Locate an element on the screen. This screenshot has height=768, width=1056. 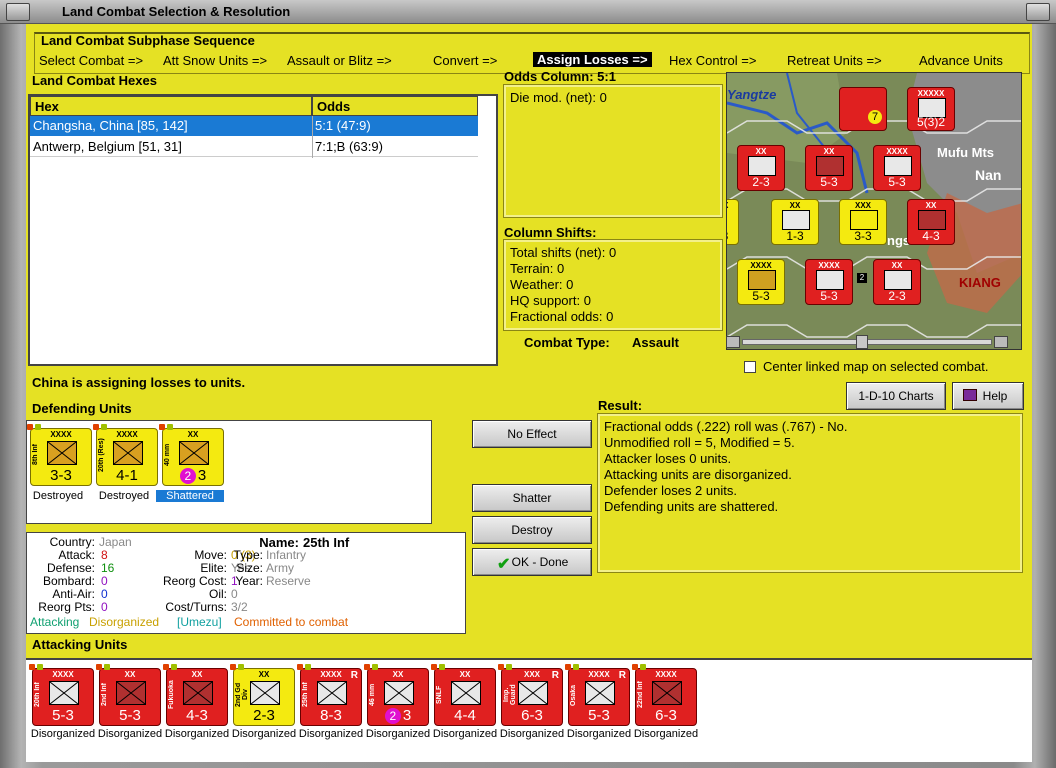
col-hex-header: Hex is located at coordinates (171, 106).